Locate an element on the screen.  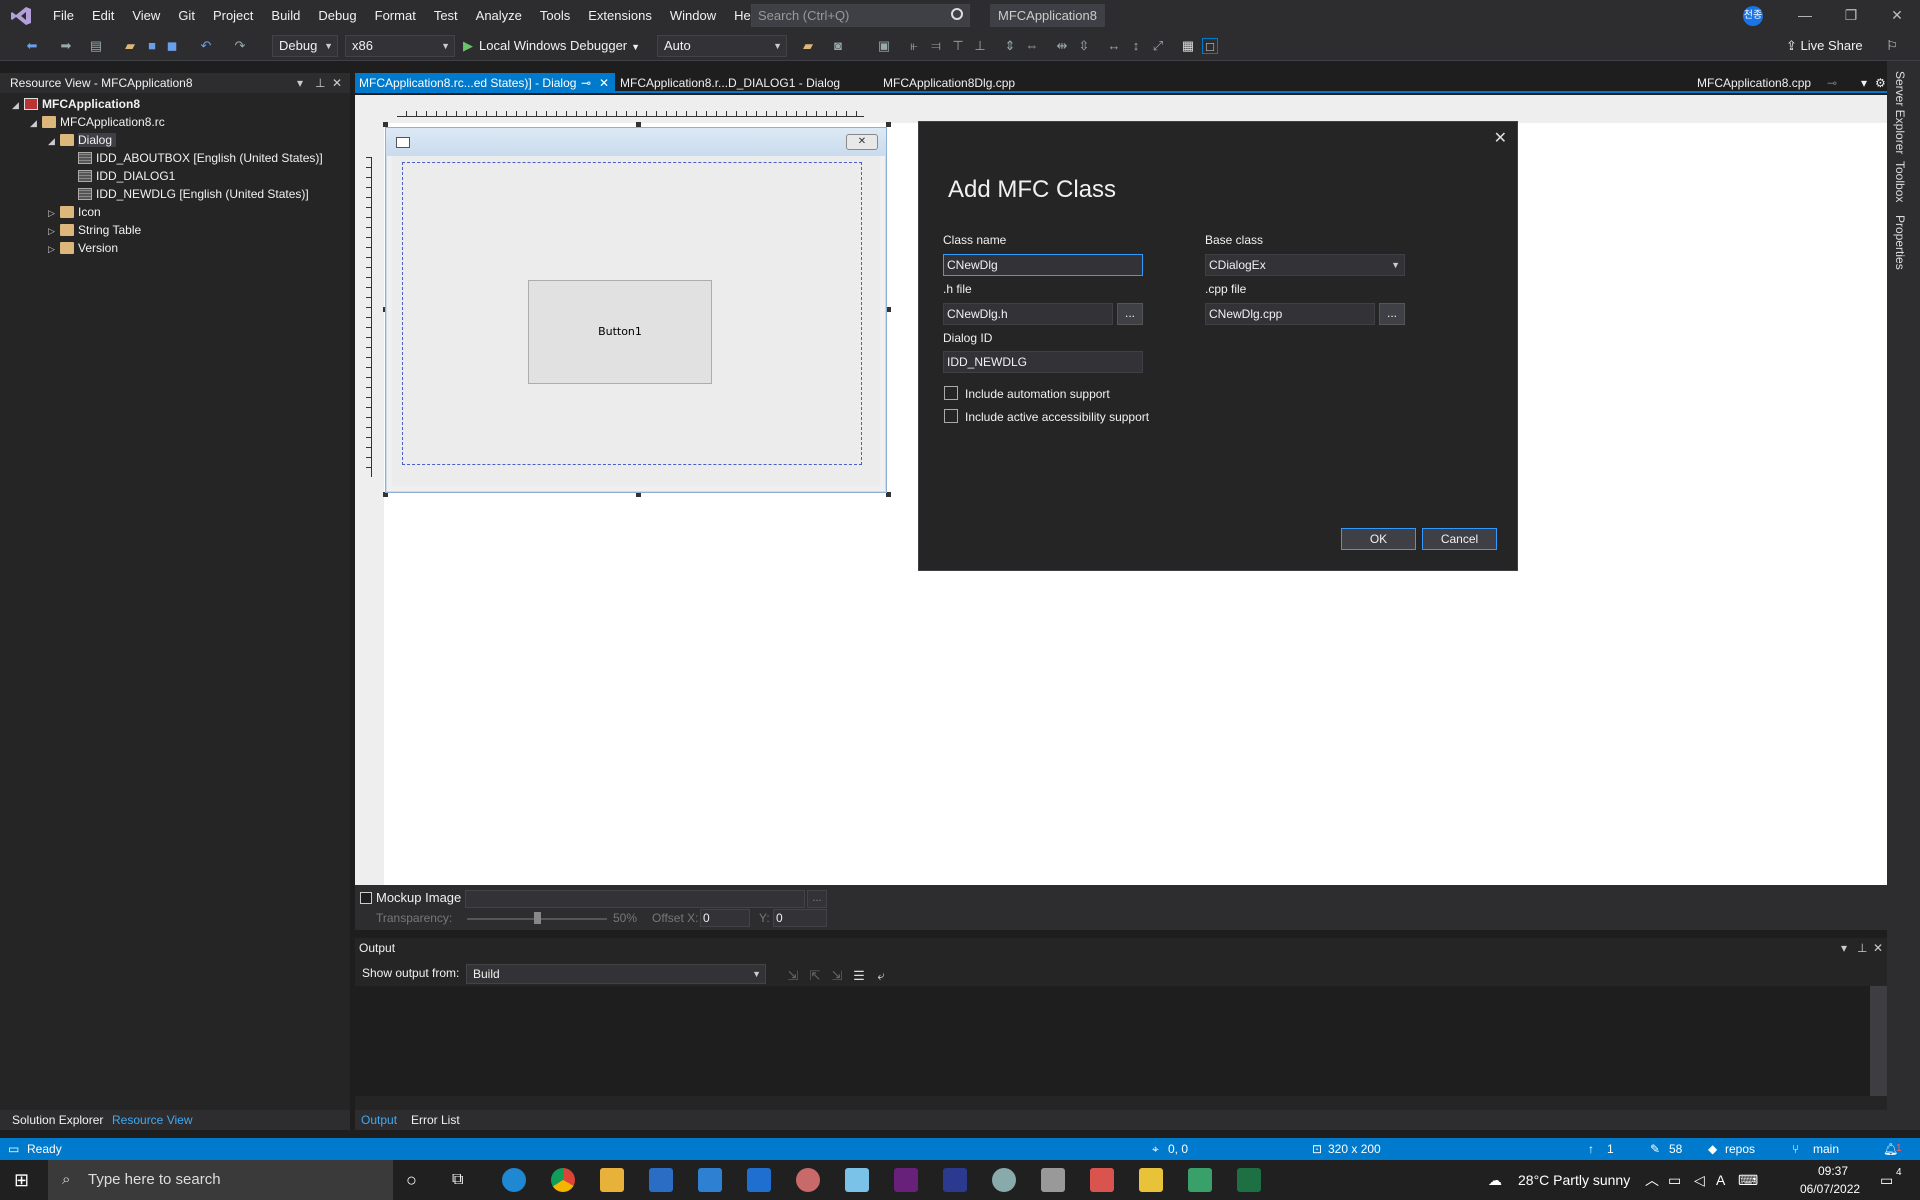
toggle-icon: ▣ is located at coordinates (884, 46).